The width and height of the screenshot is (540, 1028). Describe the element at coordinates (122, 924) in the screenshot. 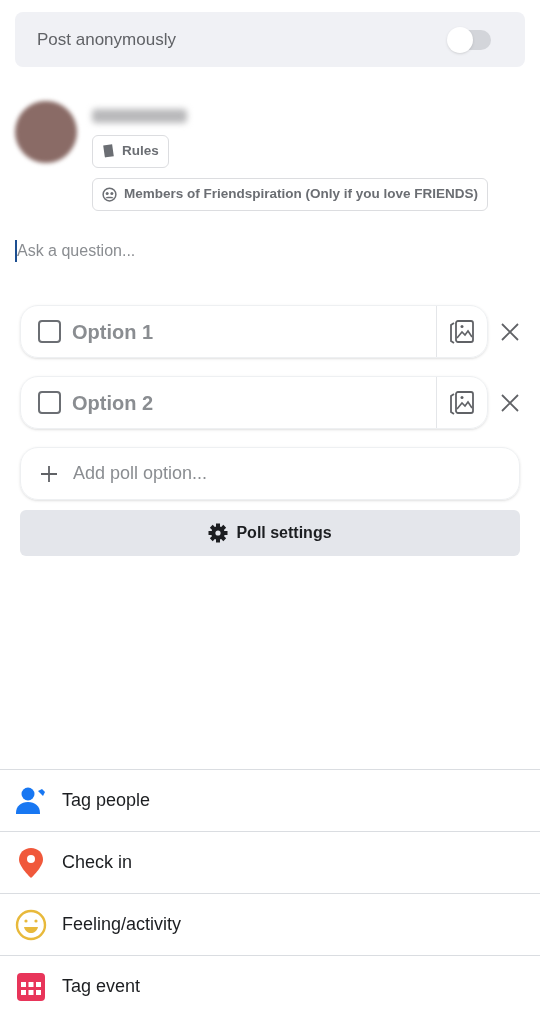

I see `action-label: Feeling/activity` at that location.